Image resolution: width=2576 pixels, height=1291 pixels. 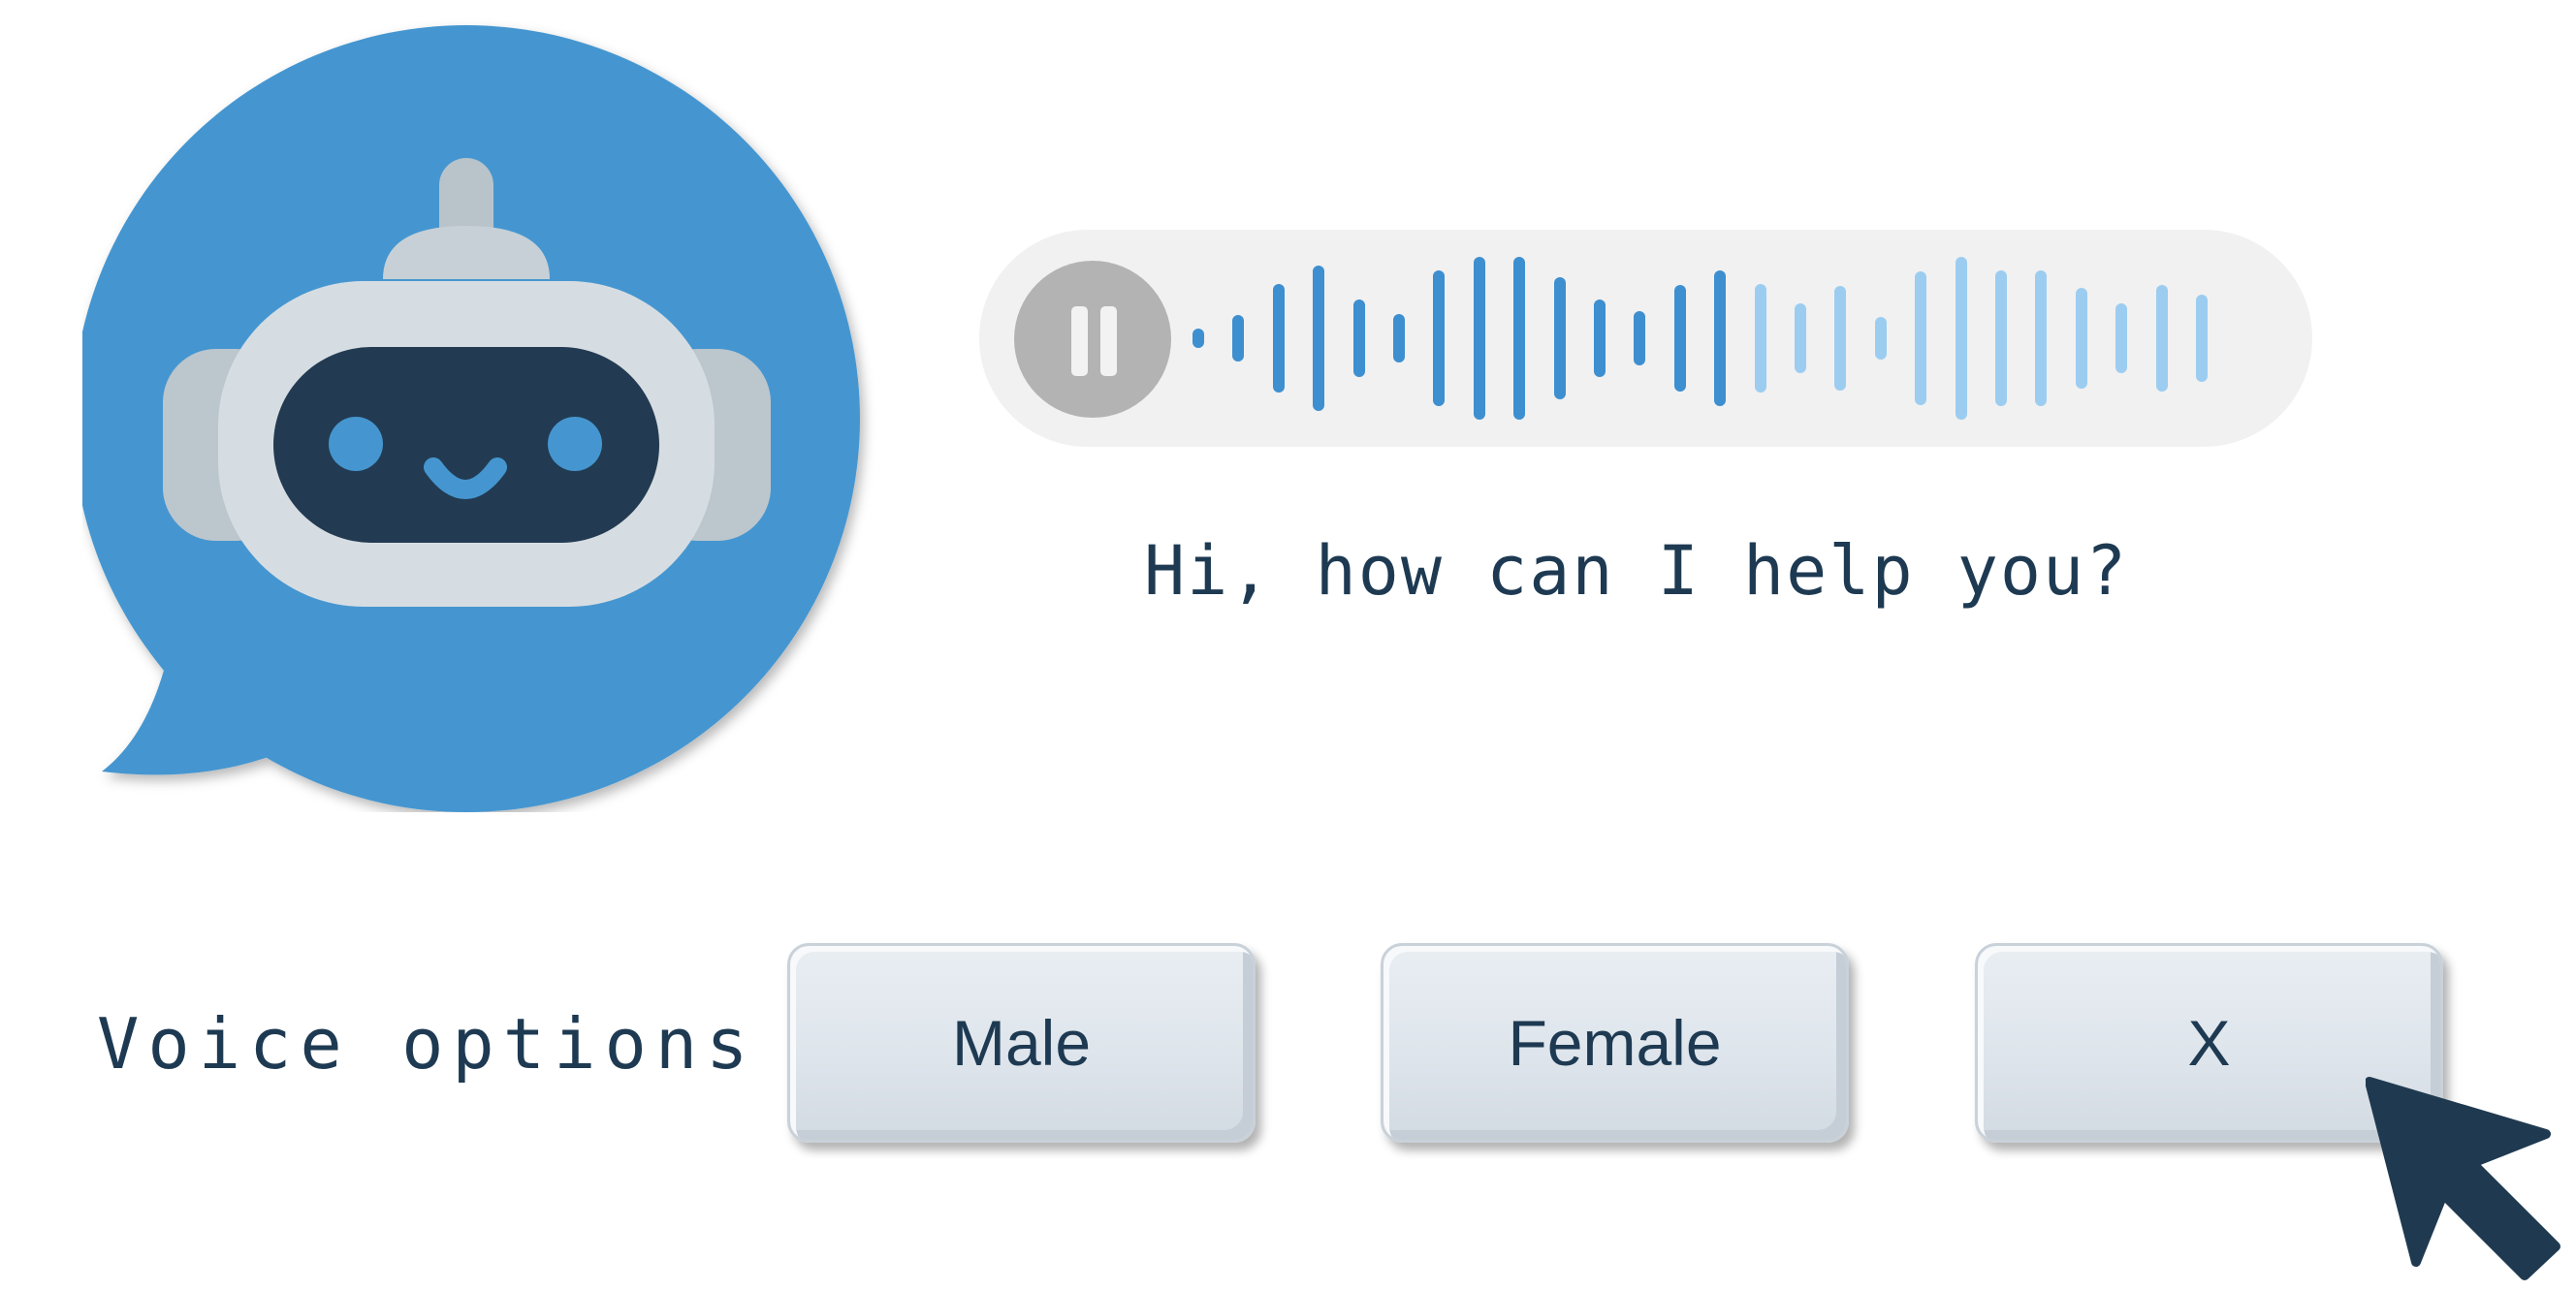 I want to click on pause-button, so click(x=1092, y=339).